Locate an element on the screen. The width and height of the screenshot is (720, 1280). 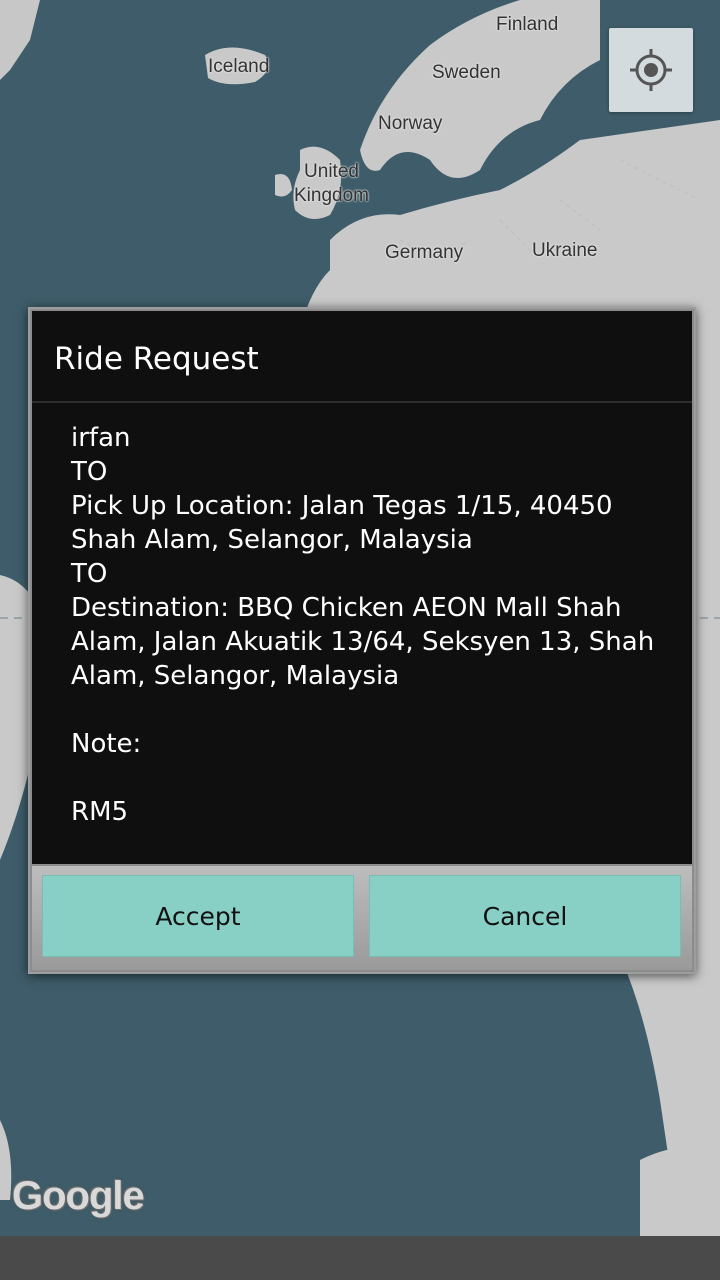
title-divider is located at coordinates (362, 402).